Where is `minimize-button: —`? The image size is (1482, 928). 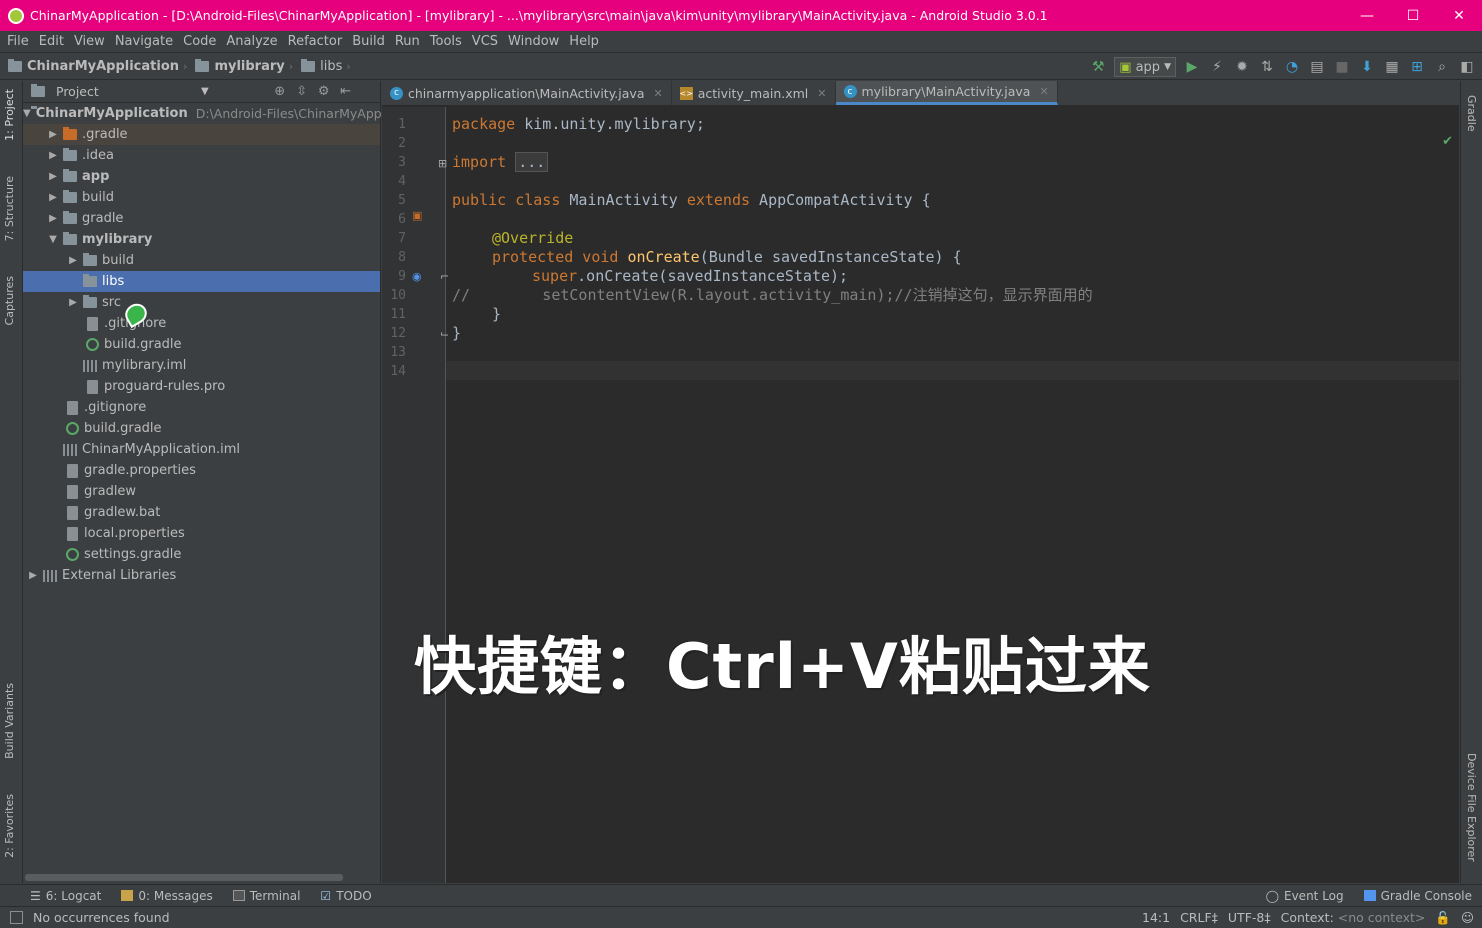
minimize-button: — is located at coordinates (1367, 15).